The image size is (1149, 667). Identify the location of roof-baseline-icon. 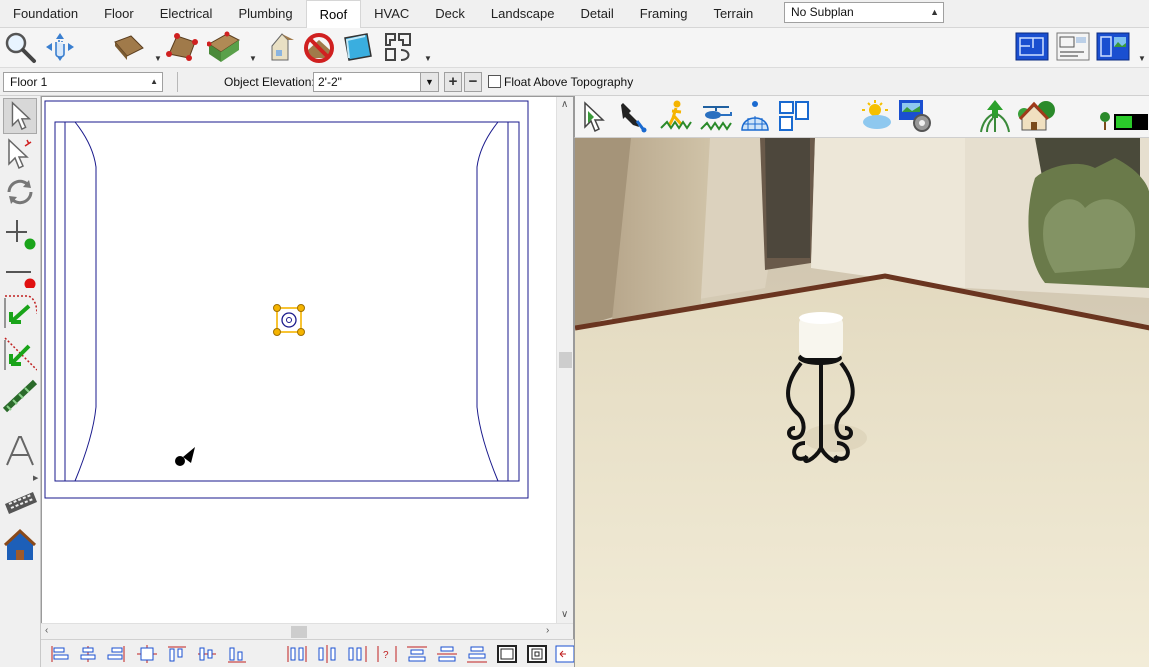
(182, 47).